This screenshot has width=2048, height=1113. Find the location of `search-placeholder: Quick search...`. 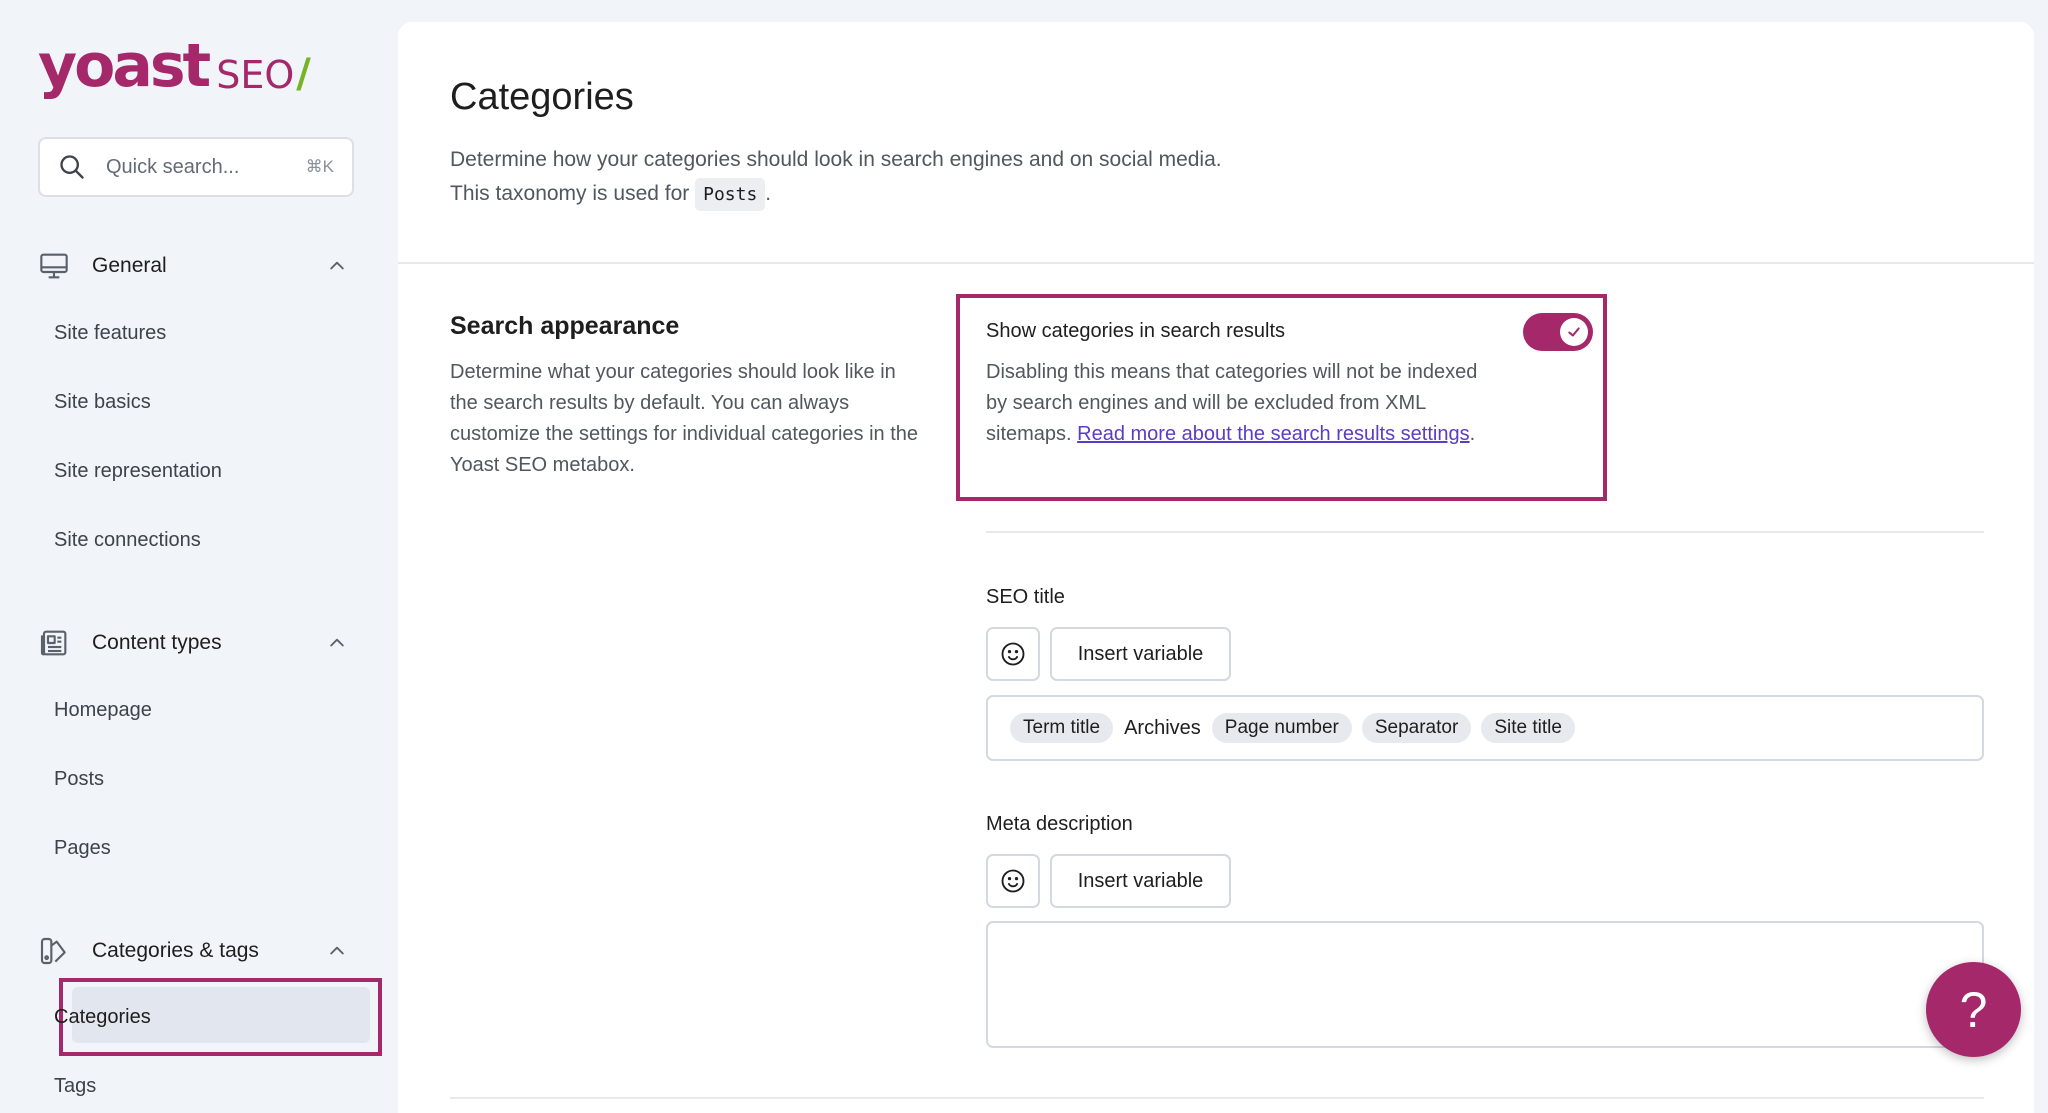

search-placeholder: Quick search... is located at coordinates (173, 166).